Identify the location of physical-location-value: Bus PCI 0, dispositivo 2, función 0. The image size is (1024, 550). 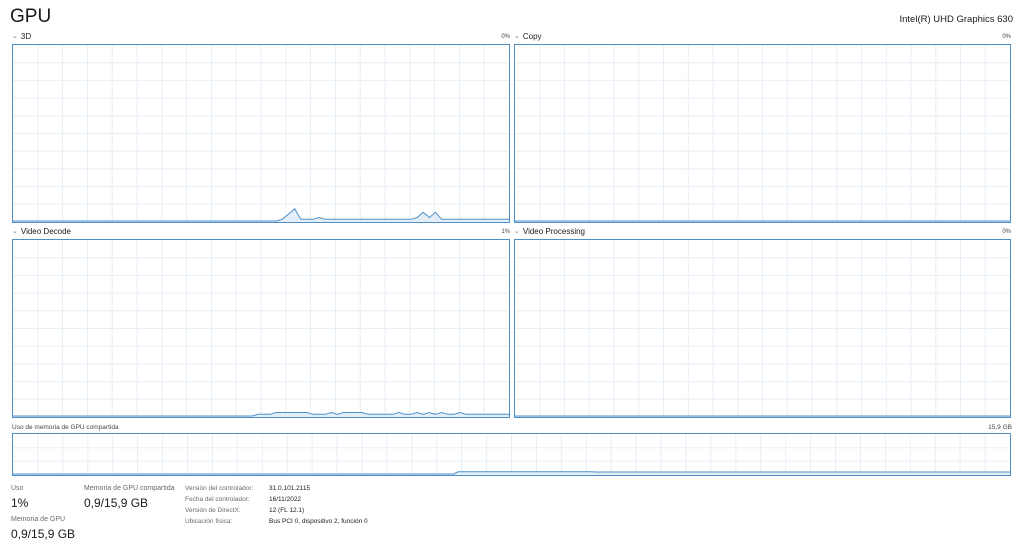
(318, 521).